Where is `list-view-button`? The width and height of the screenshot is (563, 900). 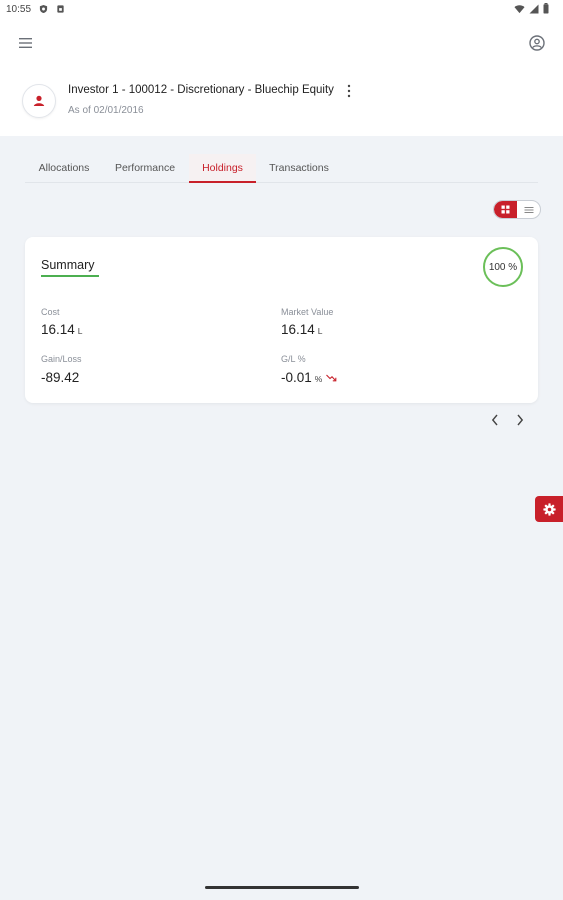
list-view-button is located at coordinates (528, 209).